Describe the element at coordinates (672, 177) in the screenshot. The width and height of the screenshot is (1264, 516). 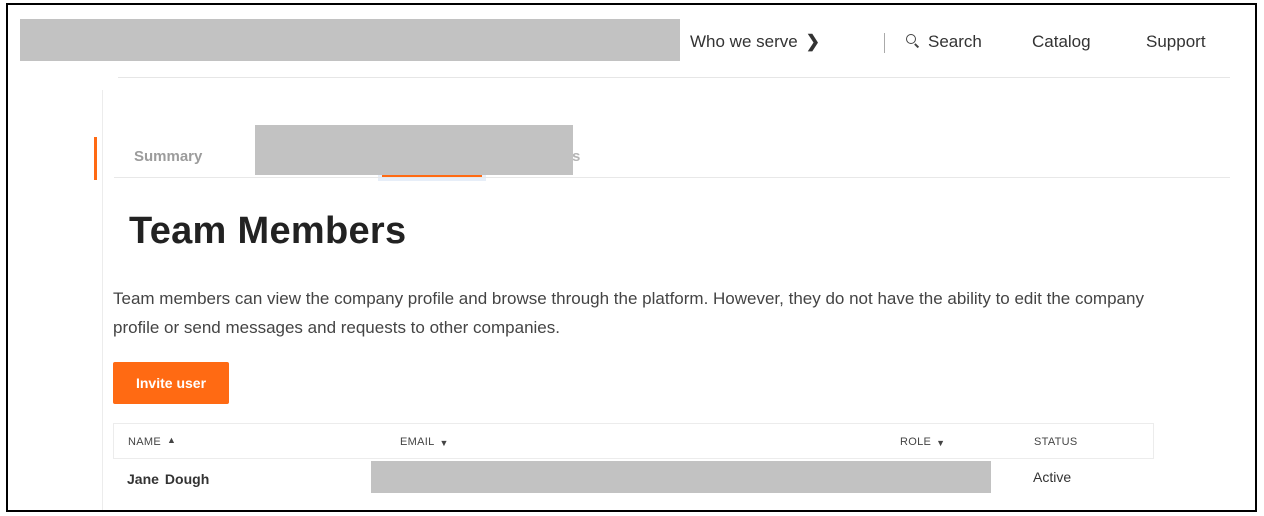
I see `tabs-divider` at that location.